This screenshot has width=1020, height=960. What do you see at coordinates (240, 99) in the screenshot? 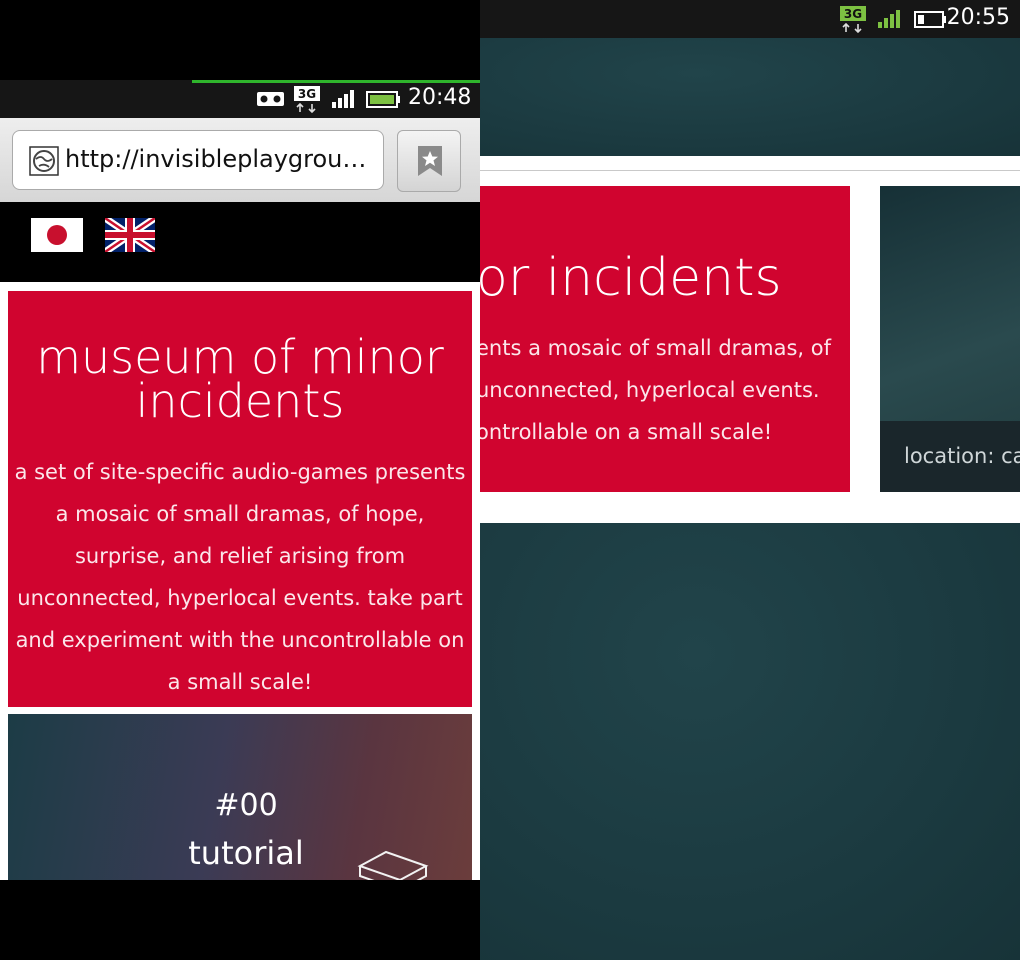
I see `status-bar: 3G 20:48` at bounding box center [240, 99].